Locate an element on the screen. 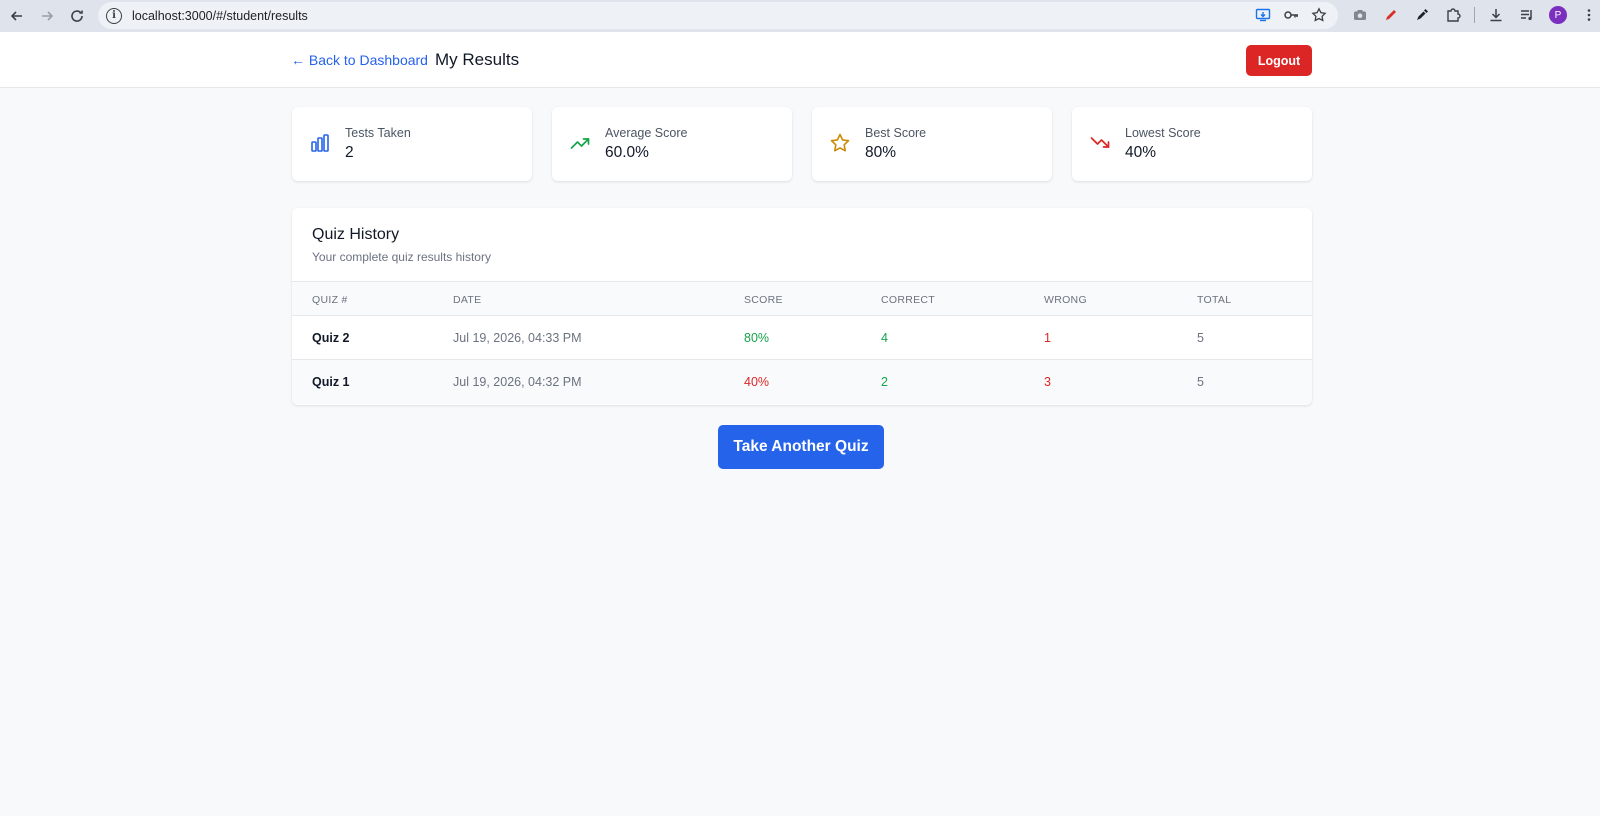  stat-value: 80% is located at coordinates (881, 152).